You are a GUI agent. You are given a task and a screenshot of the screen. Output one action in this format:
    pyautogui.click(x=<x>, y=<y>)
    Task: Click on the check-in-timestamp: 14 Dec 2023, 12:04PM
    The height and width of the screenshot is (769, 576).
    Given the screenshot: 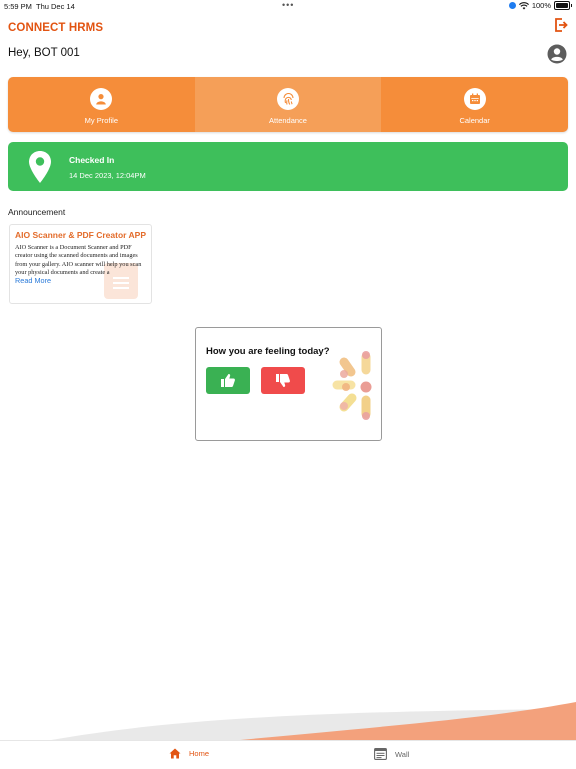 What is the action you would take?
    pyautogui.click(x=107, y=175)
    